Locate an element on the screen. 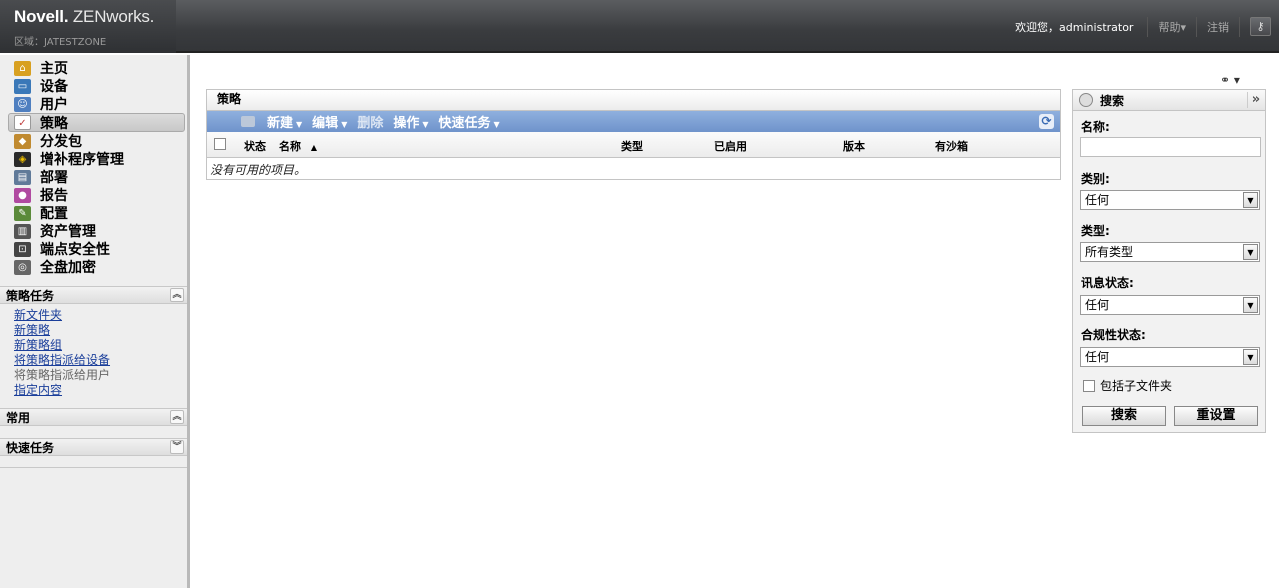 The width and height of the screenshot is (1279, 588). column-name: 名称 ▲ is located at coordinates (298, 146).